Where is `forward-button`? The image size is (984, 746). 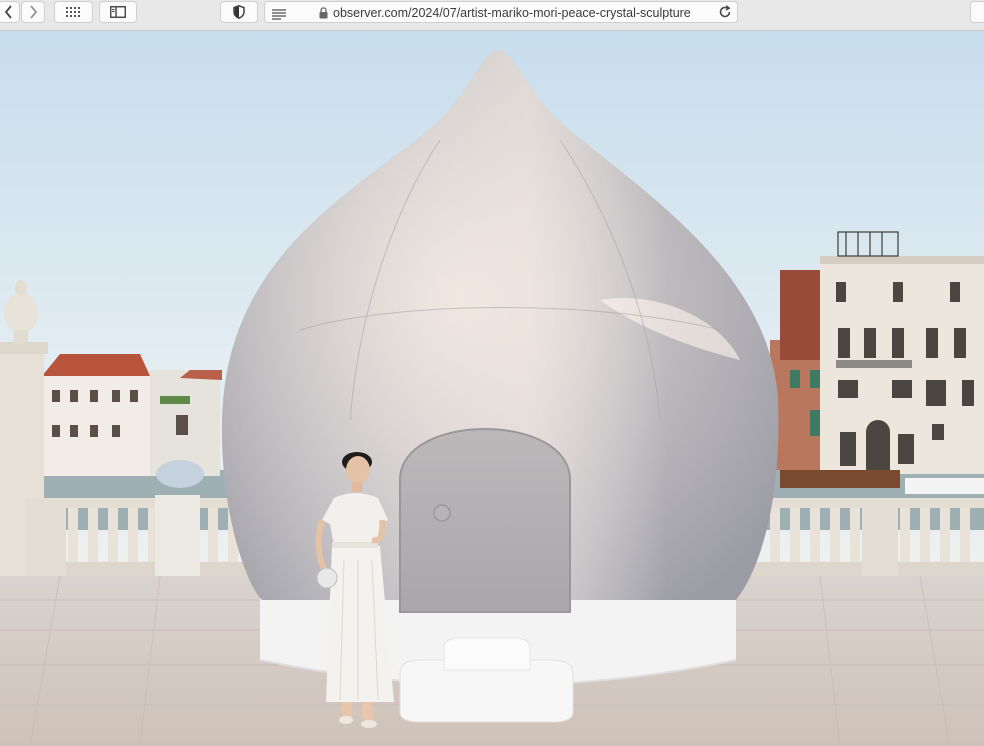
forward-button is located at coordinates (33, 12).